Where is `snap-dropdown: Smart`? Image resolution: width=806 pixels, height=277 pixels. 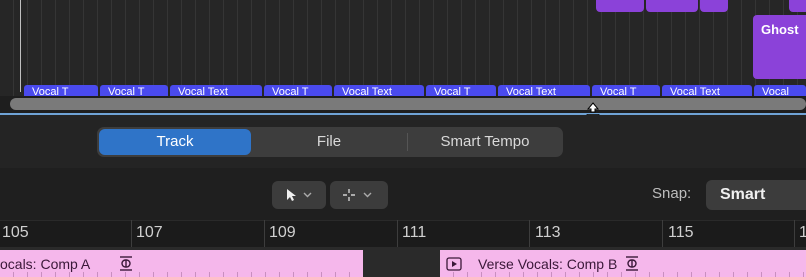
snap-dropdown: Smart is located at coordinates (756, 195).